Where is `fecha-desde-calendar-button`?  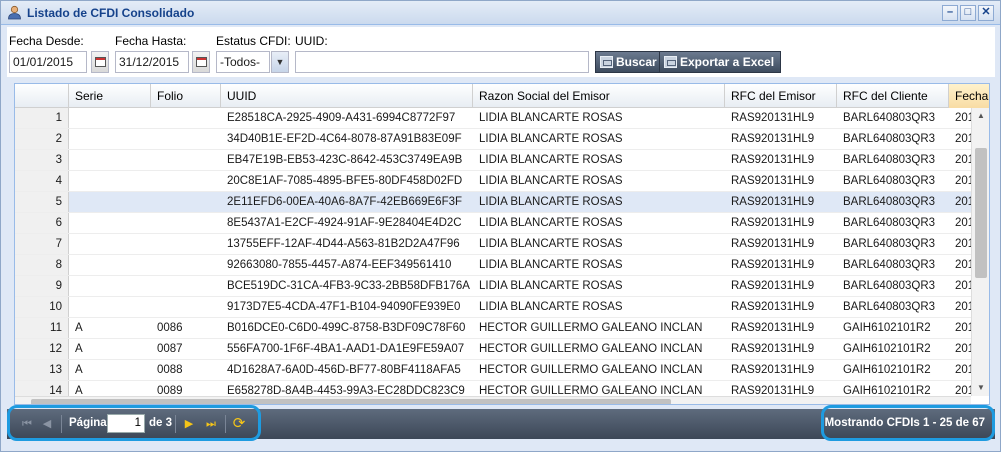 fecha-desde-calendar-button is located at coordinates (100, 62).